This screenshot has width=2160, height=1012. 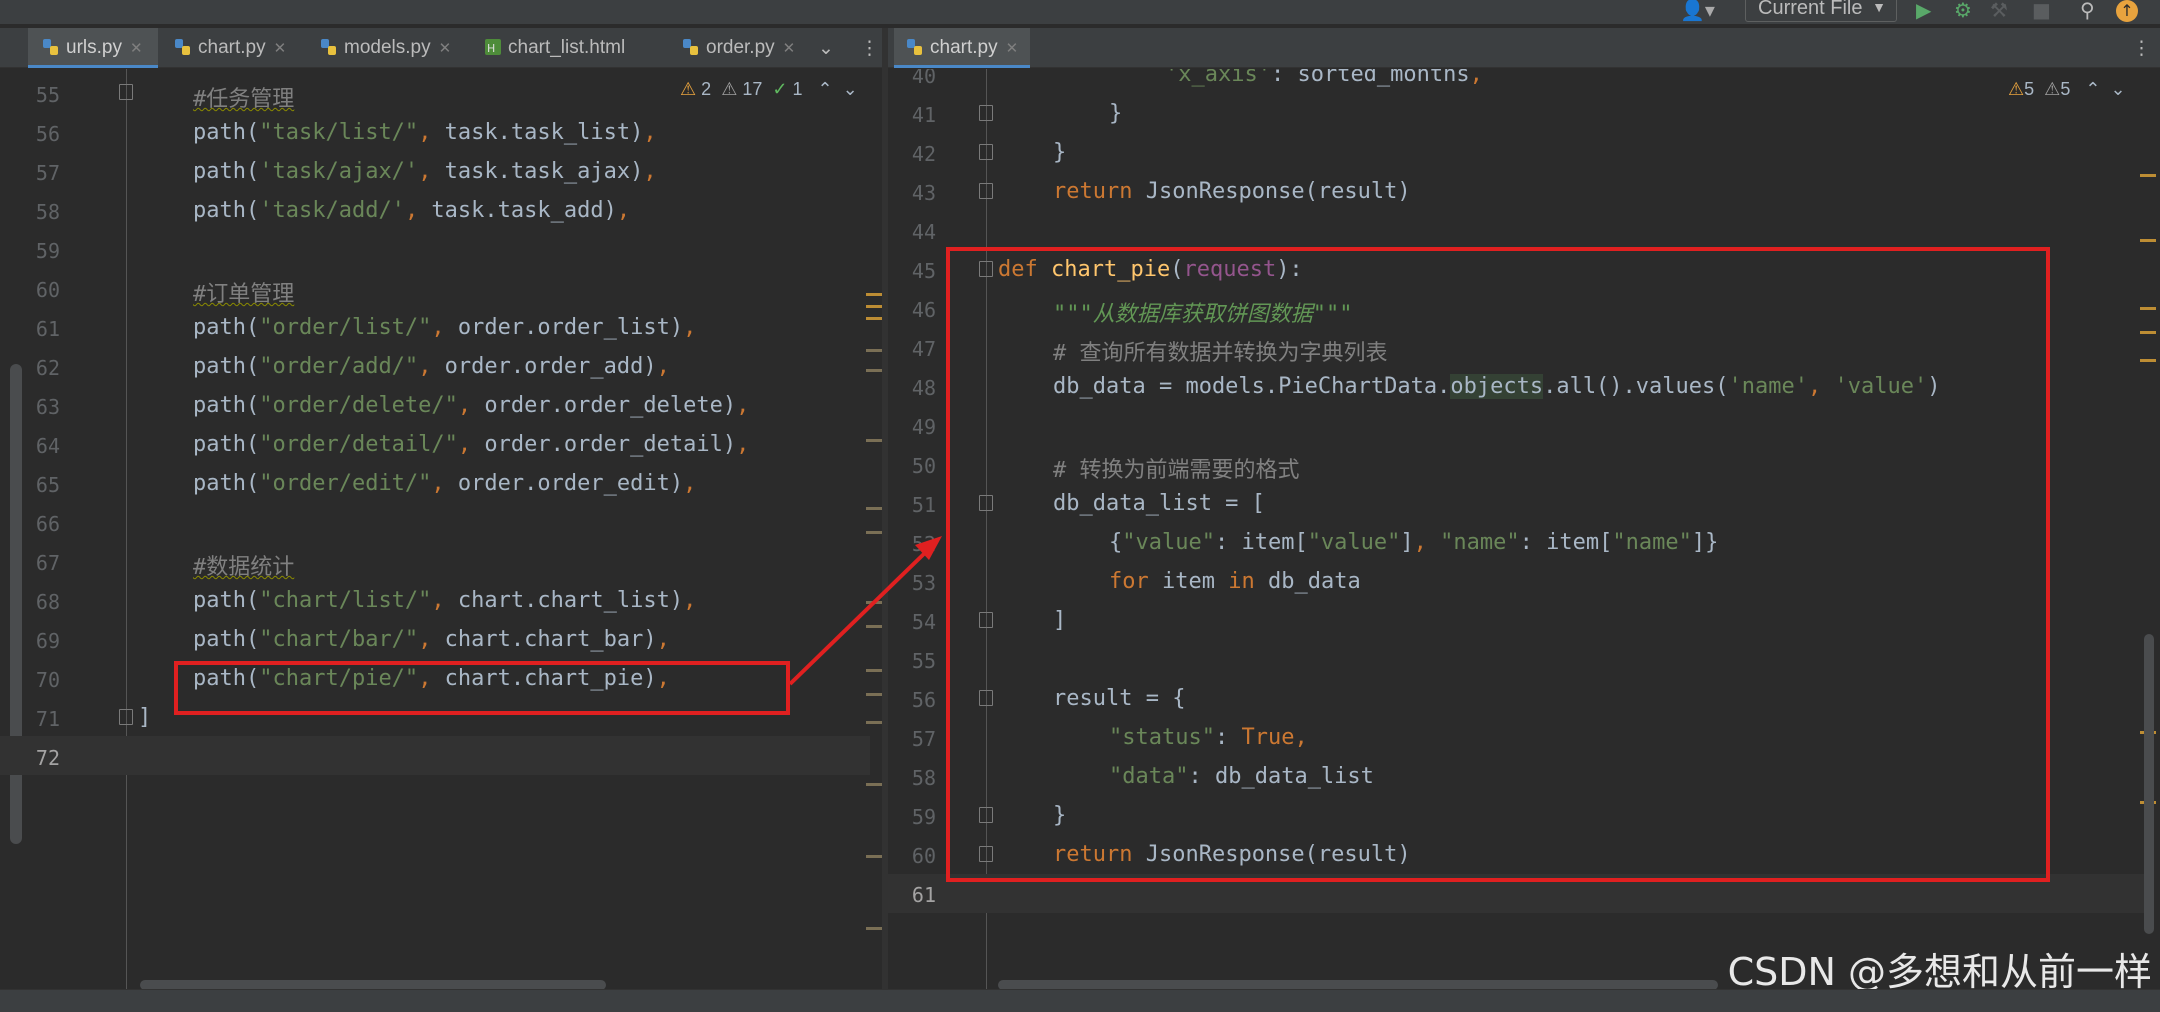 What do you see at coordinates (1080, 1000) in the screenshot?
I see `status-bar` at bounding box center [1080, 1000].